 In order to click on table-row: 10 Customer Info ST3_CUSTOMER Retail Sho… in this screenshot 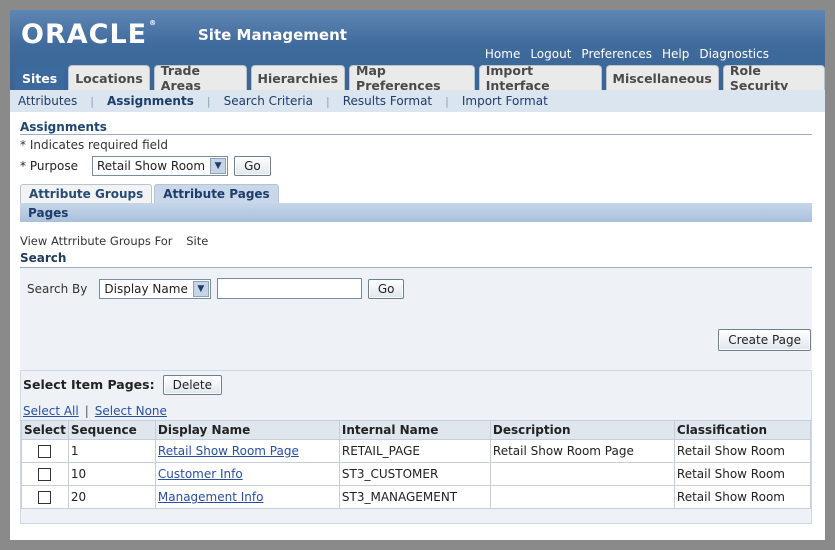, I will do `click(416, 474)`.